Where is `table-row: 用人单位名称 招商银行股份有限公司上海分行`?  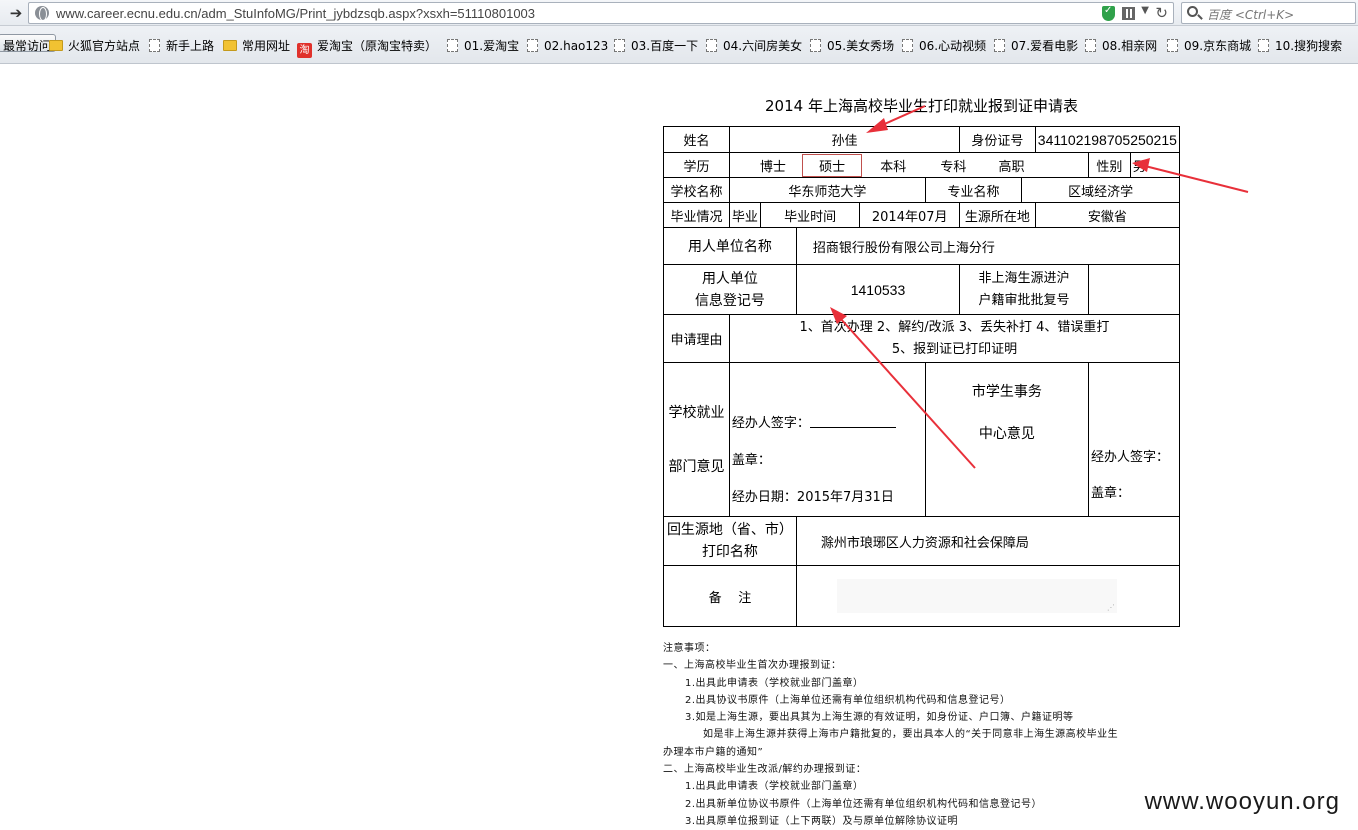
table-row: 用人单位名称 招商银行股份有限公司上海分行 is located at coordinates (922, 246).